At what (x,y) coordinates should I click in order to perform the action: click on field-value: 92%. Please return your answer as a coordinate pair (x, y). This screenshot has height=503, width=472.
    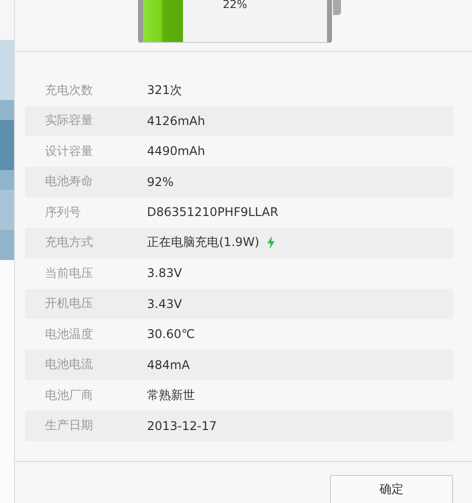
    Looking at the image, I should click on (160, 181).